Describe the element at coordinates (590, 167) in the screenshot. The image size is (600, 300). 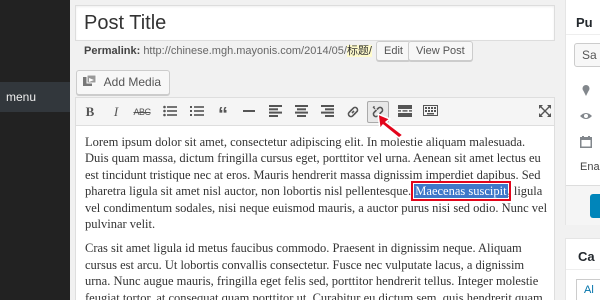
I see `enable-label: Ena` at that location.